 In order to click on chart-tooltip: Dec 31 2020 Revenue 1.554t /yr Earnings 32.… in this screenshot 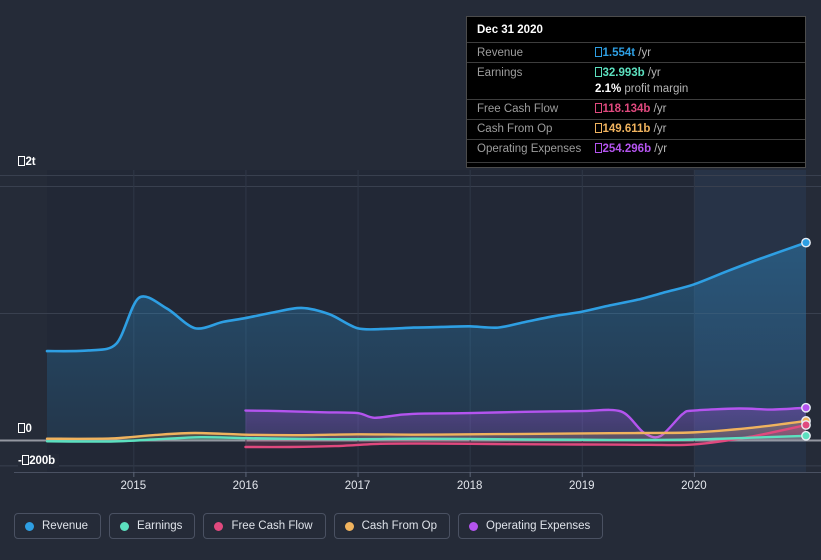, I will do `click(636, 92)`.